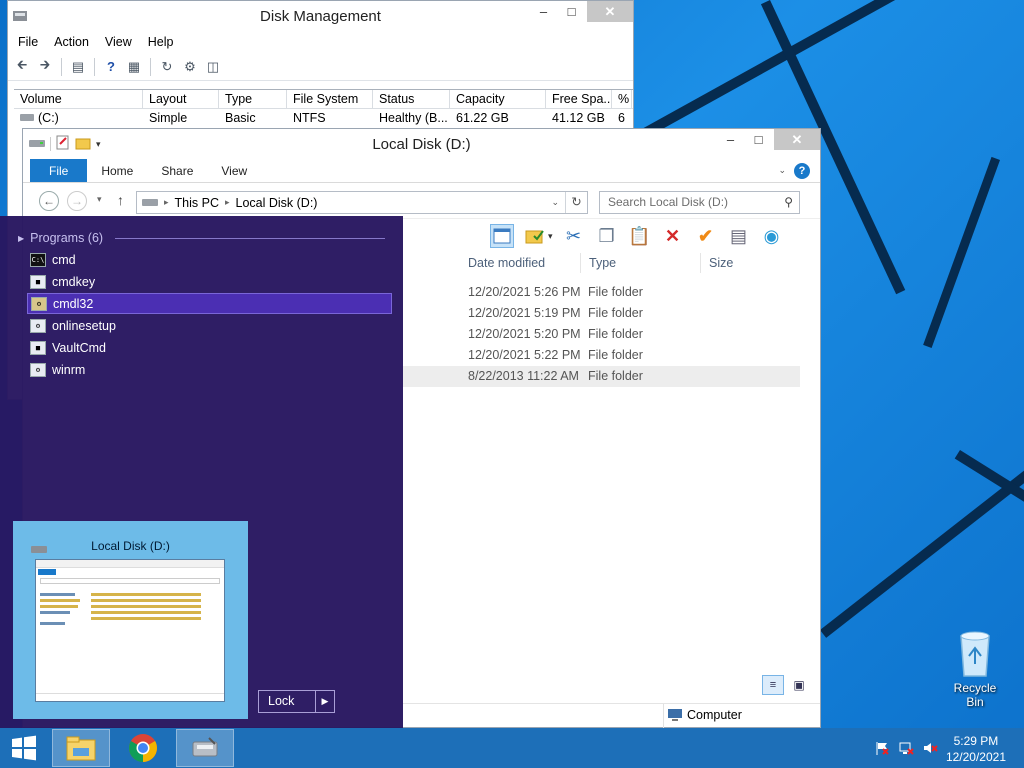 The image size is (1024, 768). Describe the element at coordinates (190, 67) in the screenshot. I see `settings-icon: ⚙` at that location.